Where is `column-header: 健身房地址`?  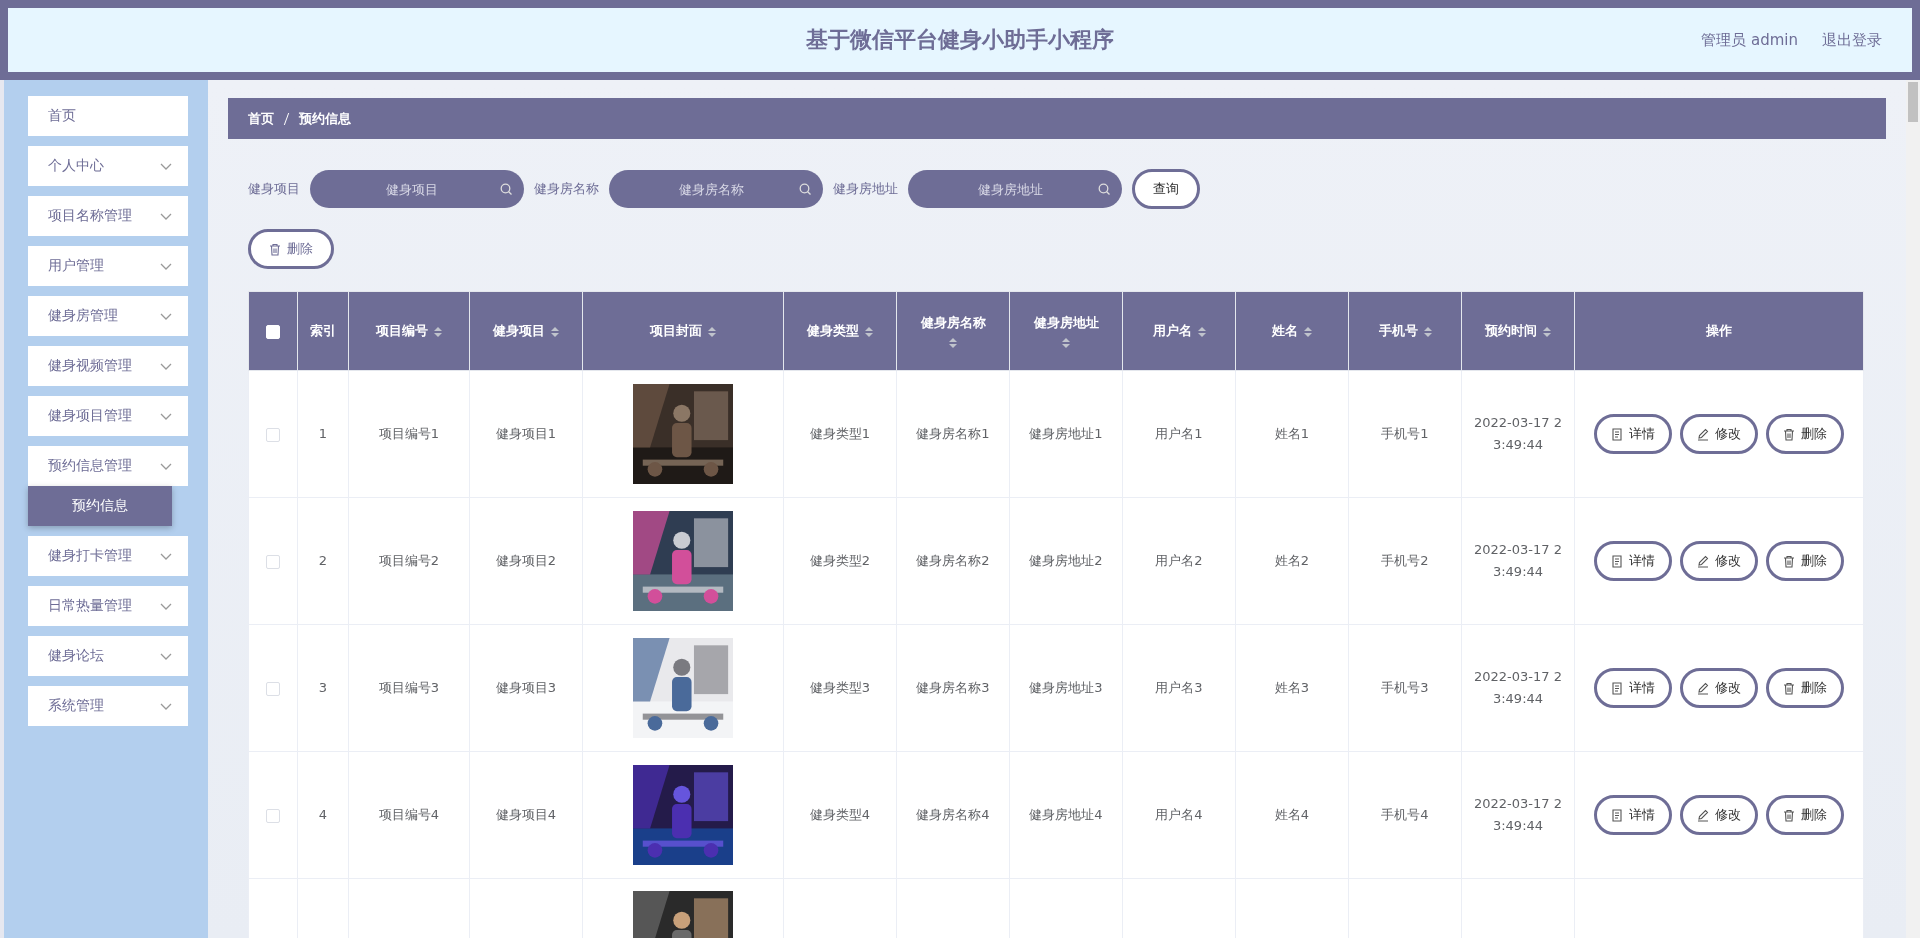
column-header: 健身房地址 is located at coordinates (1066, 331).